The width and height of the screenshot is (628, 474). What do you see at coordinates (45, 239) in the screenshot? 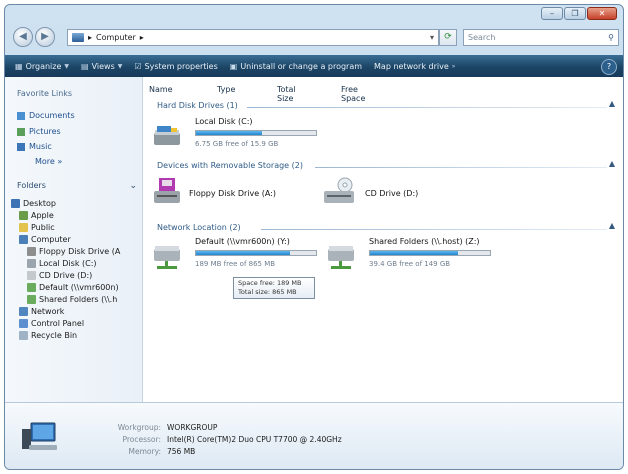
I see `tree-item-computer: Computer` at bounding box center [45, 239].